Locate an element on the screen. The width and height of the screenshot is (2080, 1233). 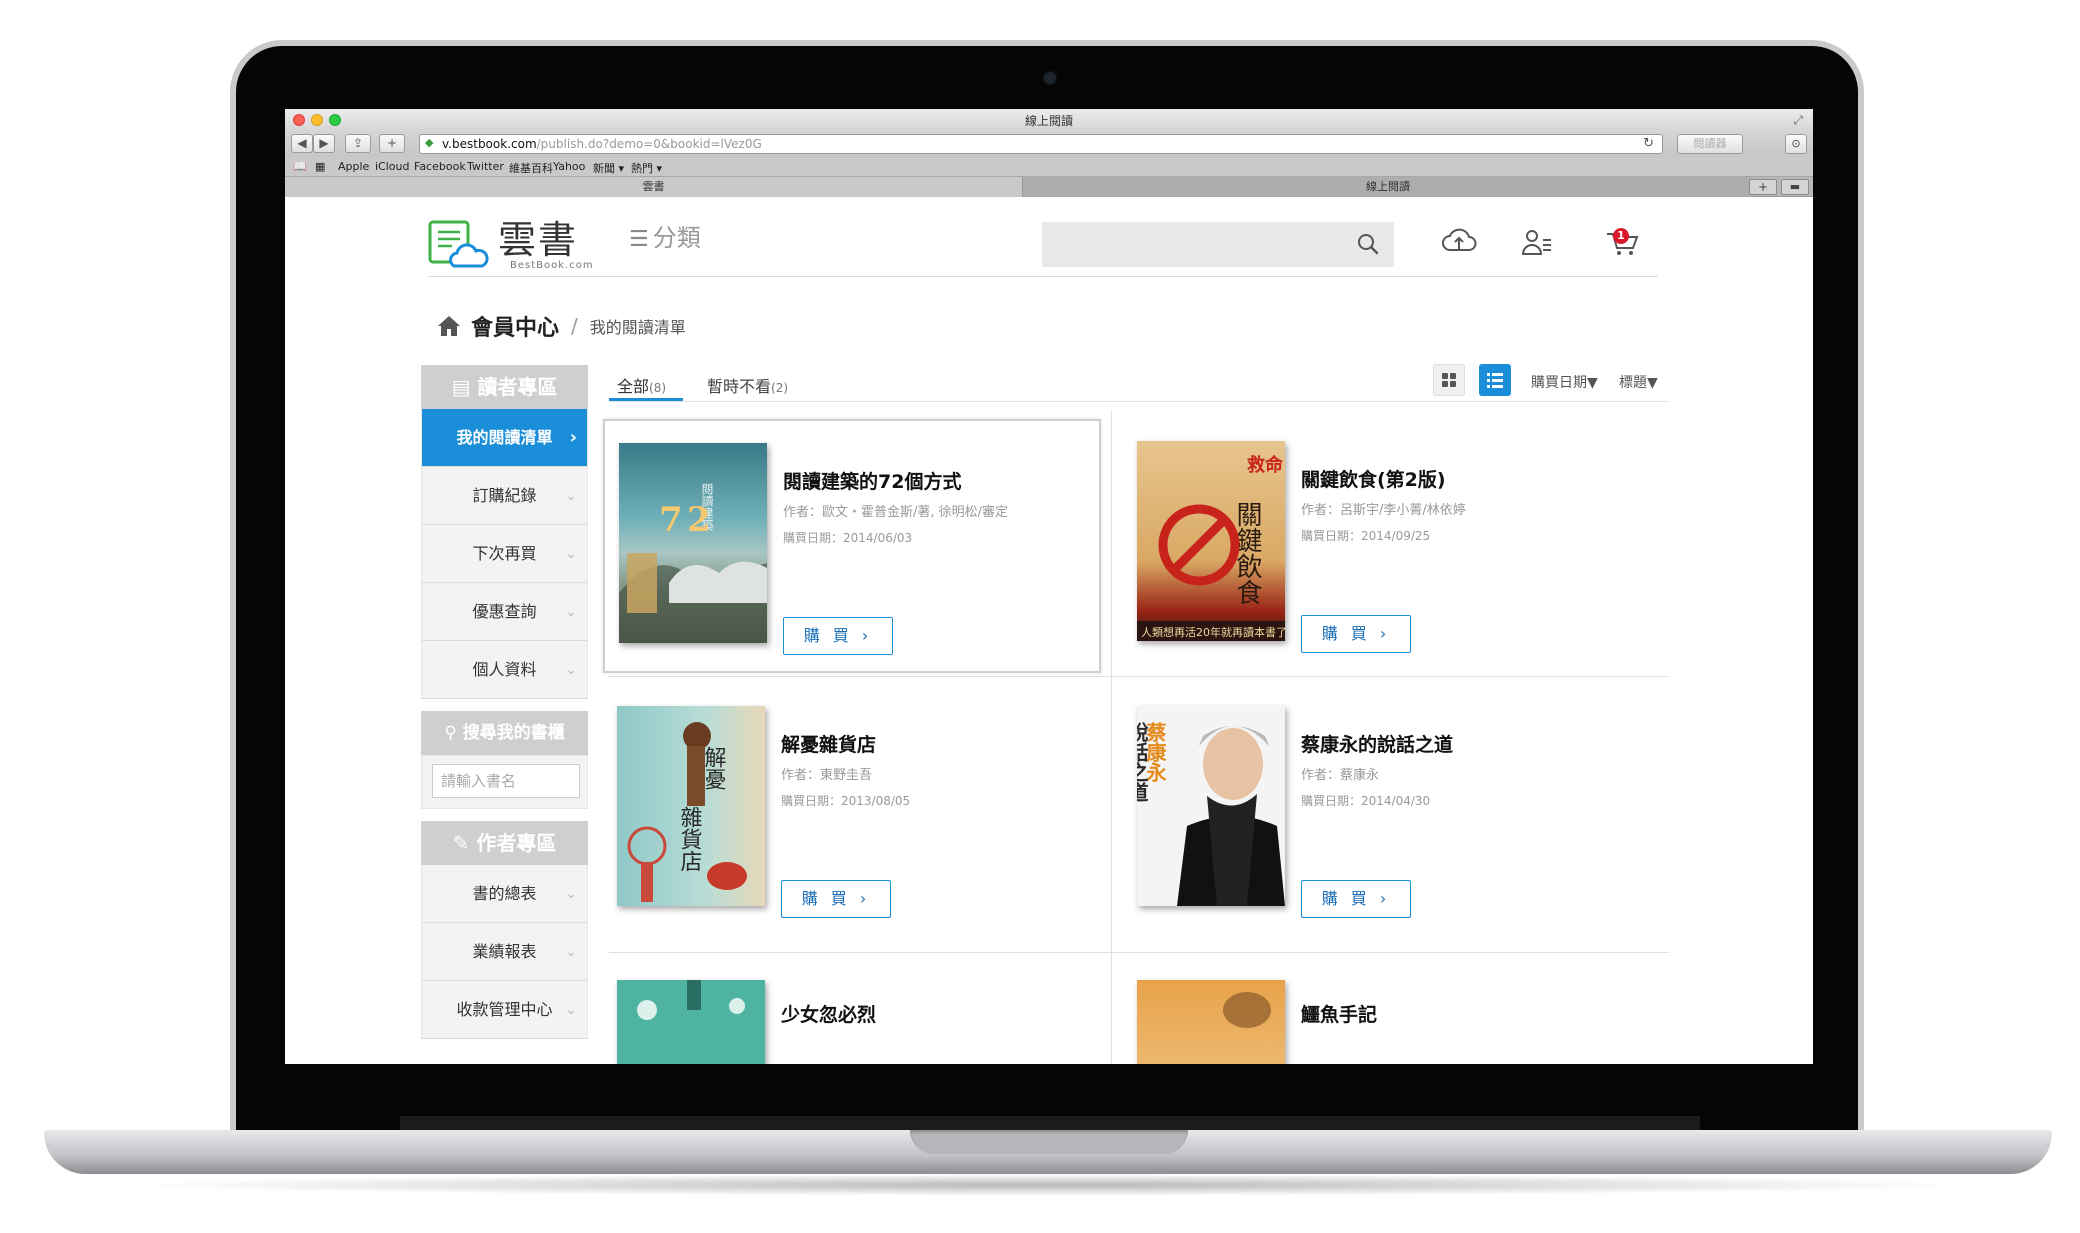
reader-button: 閱讀器 is located at coordinates (1710, 144).